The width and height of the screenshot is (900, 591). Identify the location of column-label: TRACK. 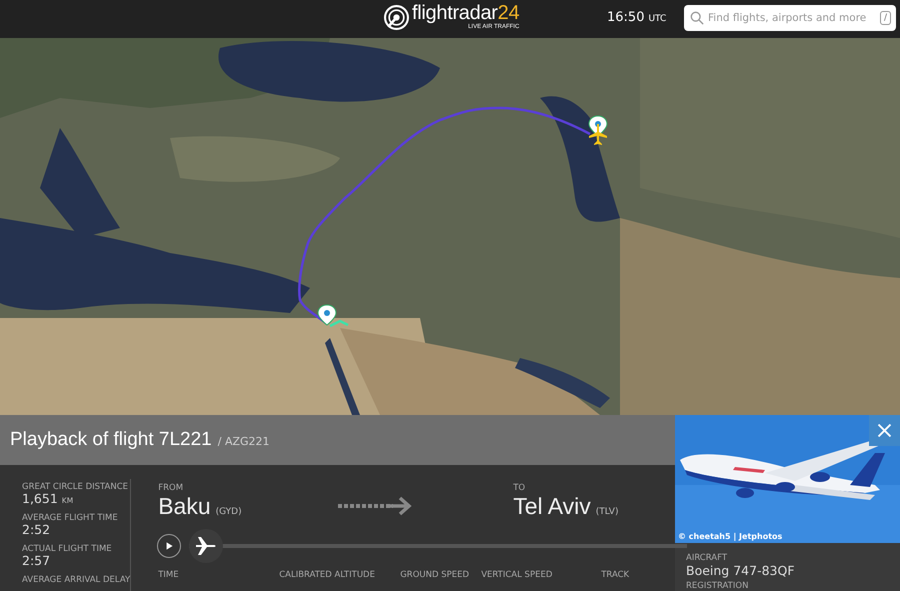
(615, 575).